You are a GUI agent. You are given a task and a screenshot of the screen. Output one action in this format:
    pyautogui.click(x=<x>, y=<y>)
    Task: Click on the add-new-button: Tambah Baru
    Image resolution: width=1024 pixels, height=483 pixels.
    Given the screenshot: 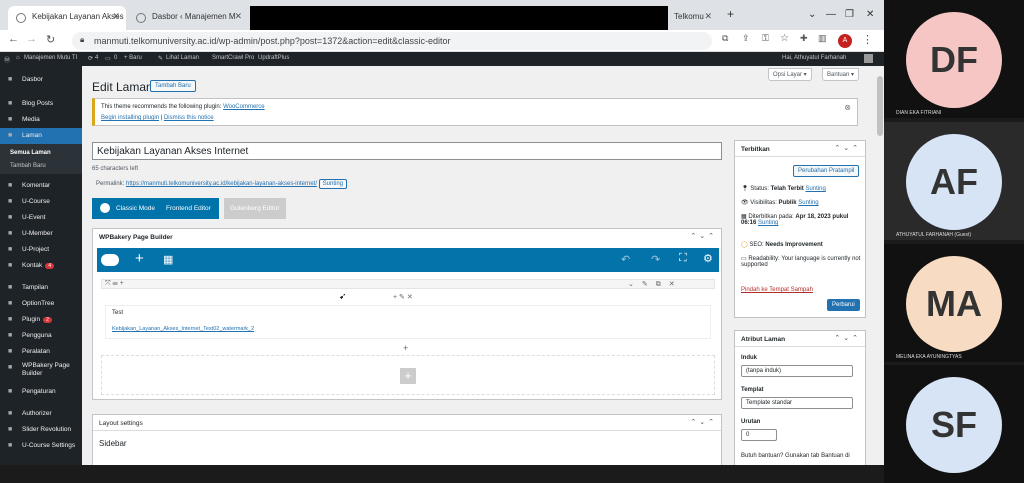 What is the action you would take?
    pyautogui.click(x=173, y=86)
    